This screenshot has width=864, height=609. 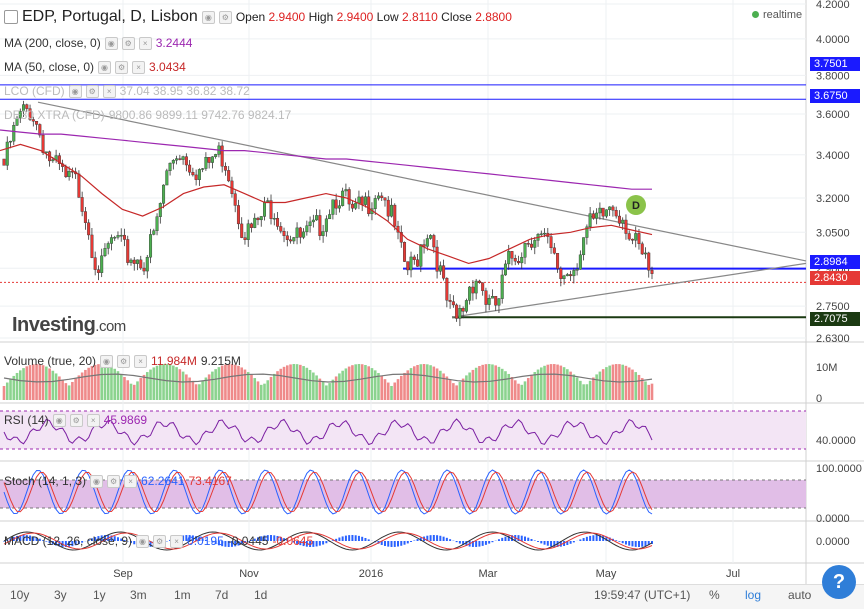 What do you see at coordinates (182, 595) in the screenshot?
I see `timeframe-1m: 1m` at bounding box center [182, 595].